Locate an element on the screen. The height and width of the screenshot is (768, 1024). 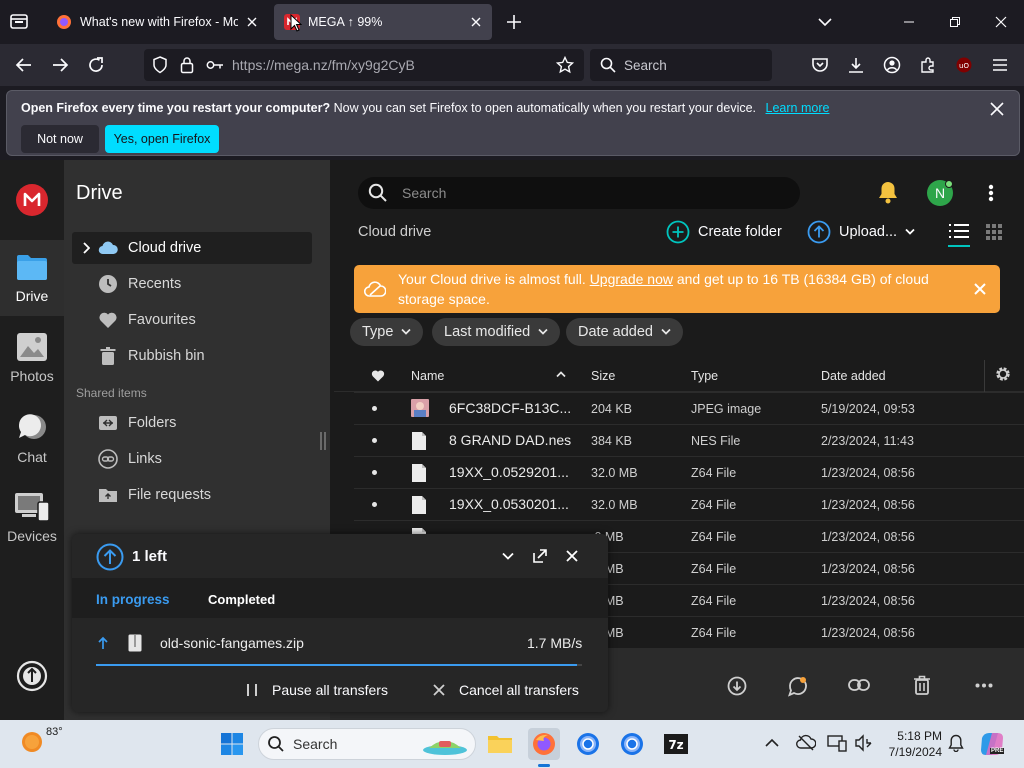
downloads-icon is located at coordinates (856, 65).